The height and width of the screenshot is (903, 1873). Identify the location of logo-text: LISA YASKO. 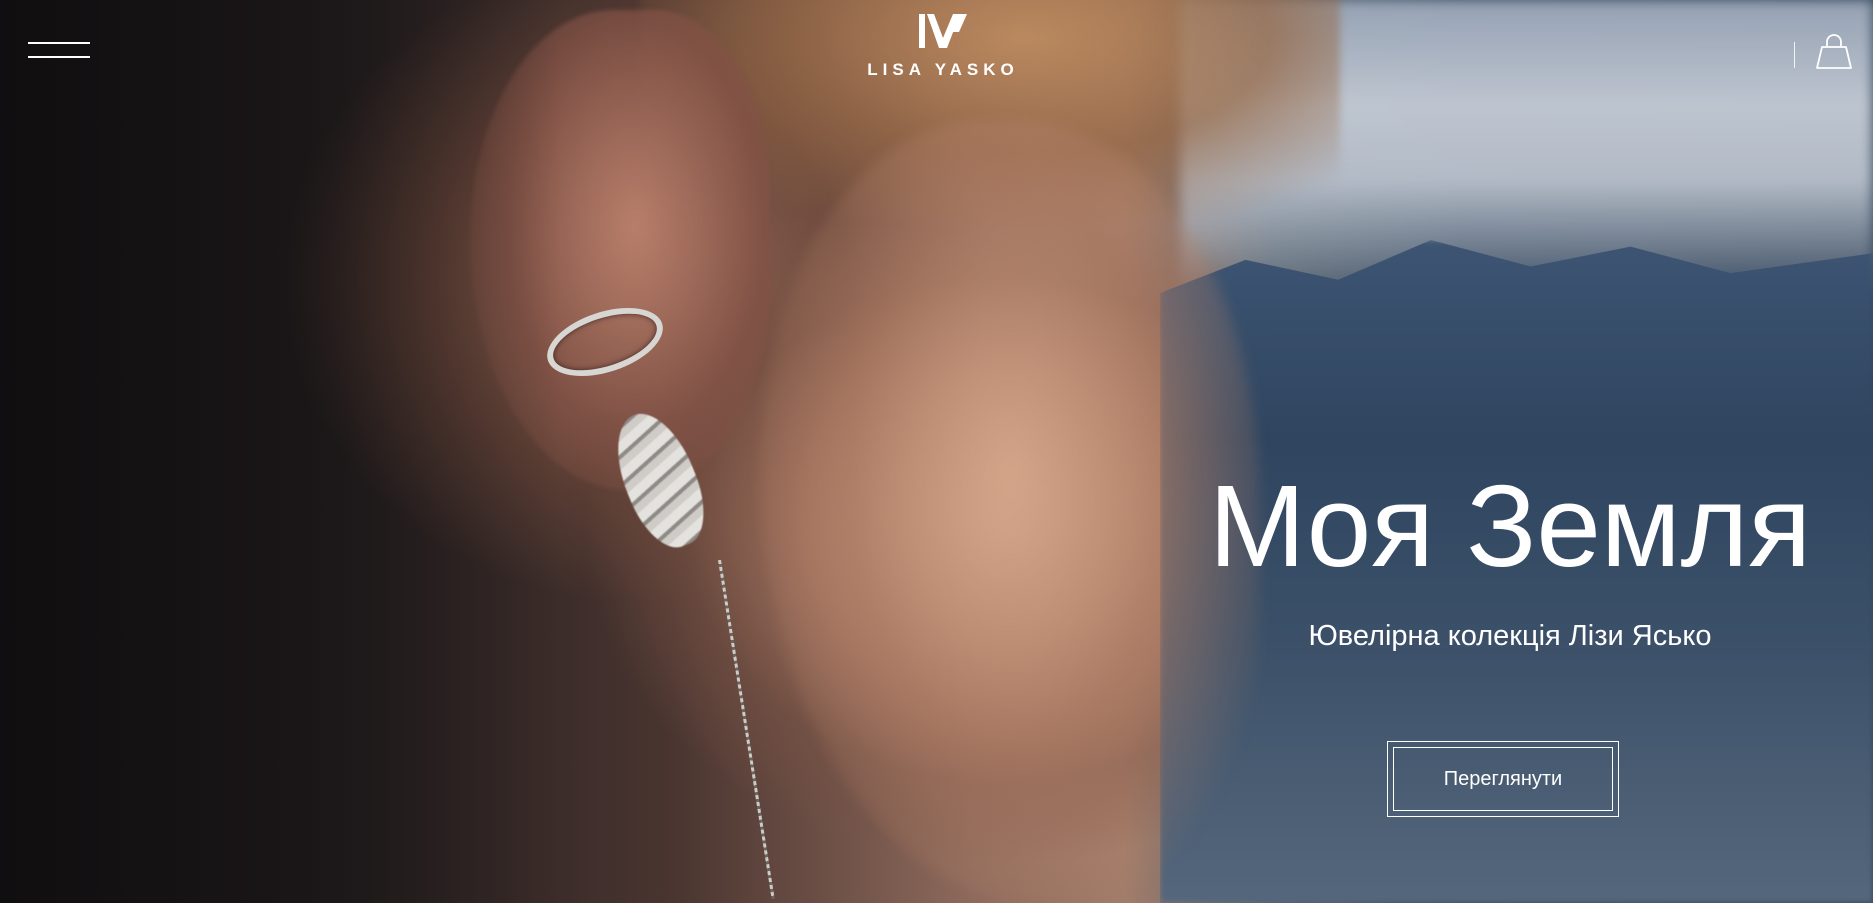
(943, 69).